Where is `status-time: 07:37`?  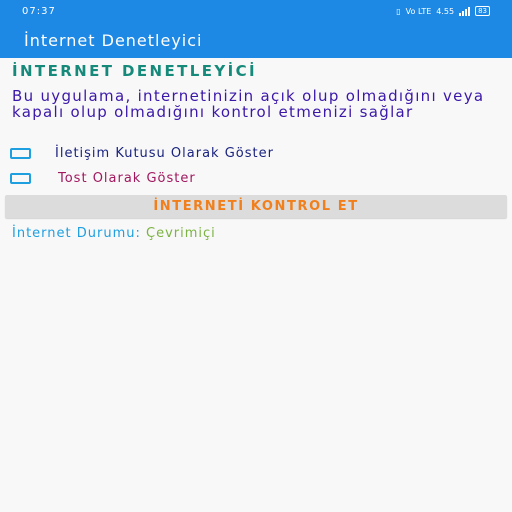
status-time: 07:37 is located at coordinates (39, 11).